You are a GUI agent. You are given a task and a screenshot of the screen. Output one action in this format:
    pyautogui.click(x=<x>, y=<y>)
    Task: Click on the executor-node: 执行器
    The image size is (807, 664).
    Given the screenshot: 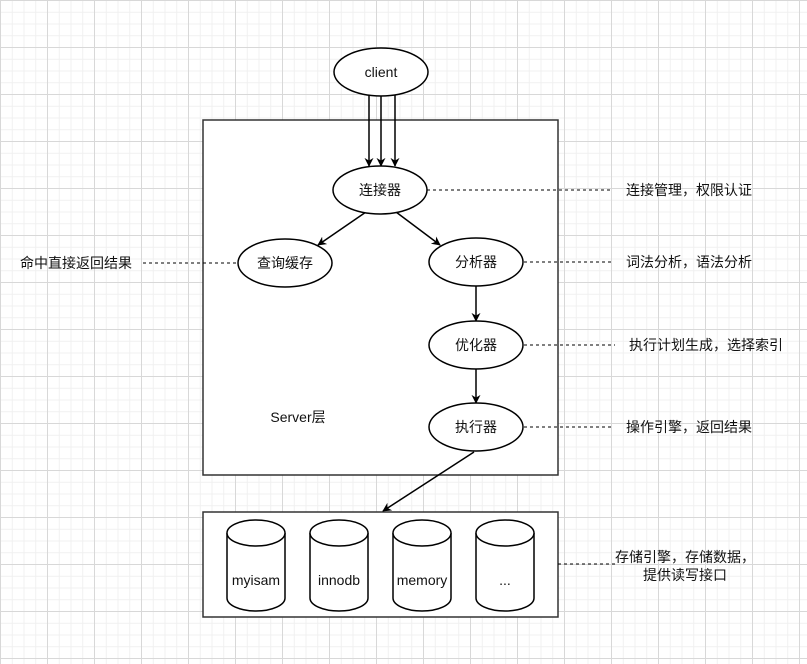 What is the action you would take?
    pyautogui.click(x=476, y=427)
    